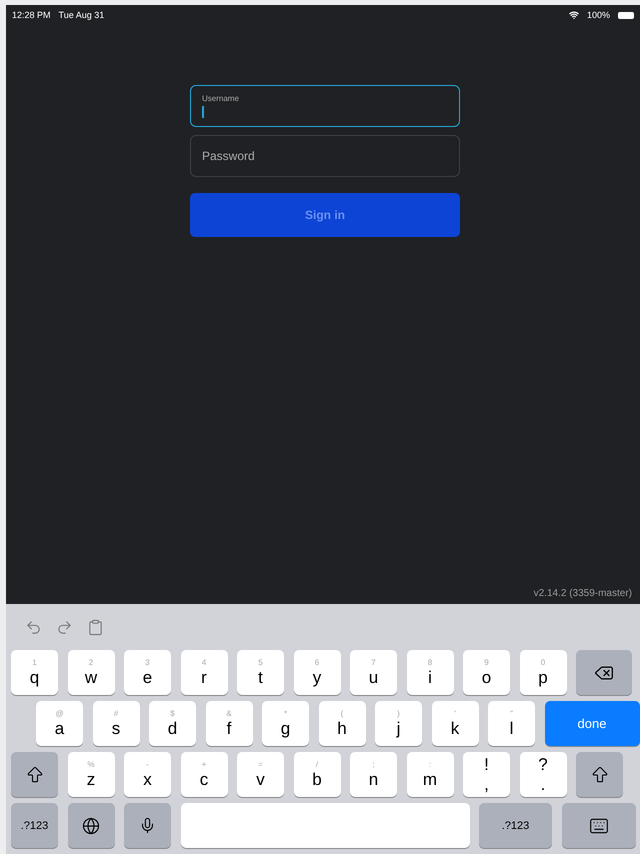 The image size is (640, 854). Describe the element at coordinates (543, 774) in the screenshot. I see `keyboard-key: ? .` at that location.